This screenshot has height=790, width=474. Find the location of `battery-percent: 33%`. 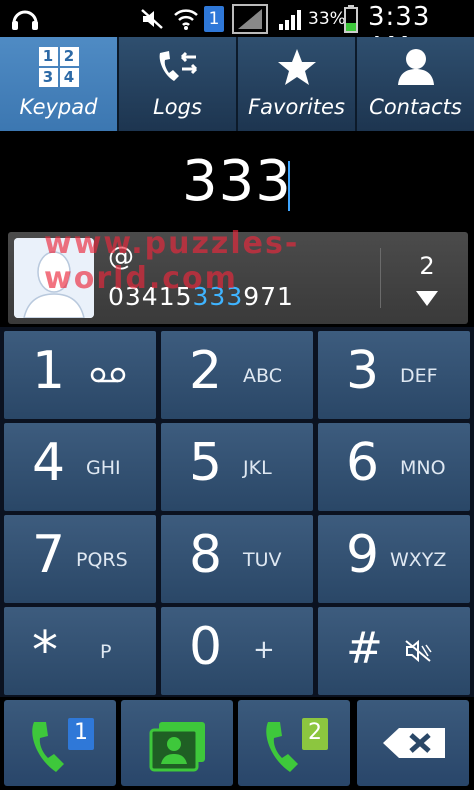

battery-percent: 33% is located at coordinates (327, 19).